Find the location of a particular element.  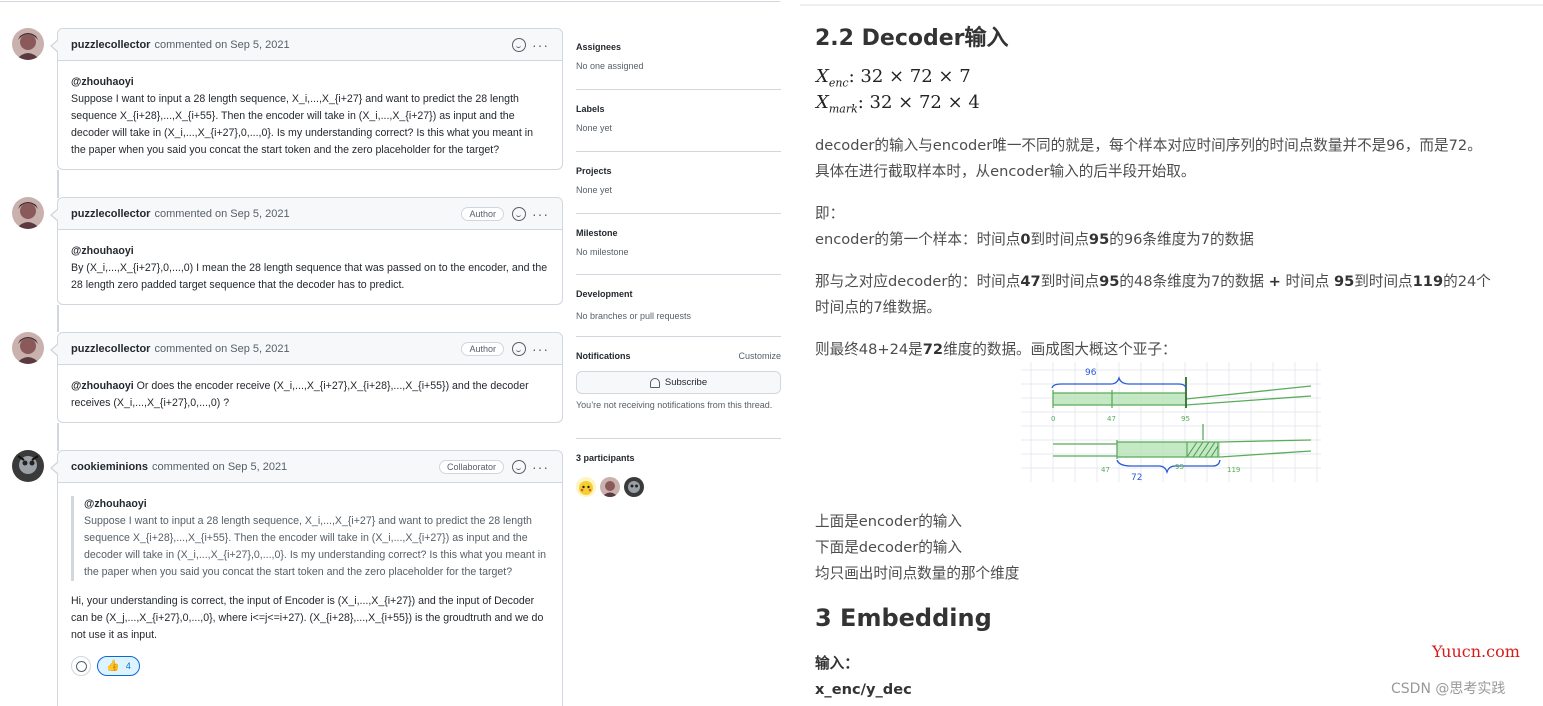

participants-section: 3 participants is located at coordinates (678, 458).